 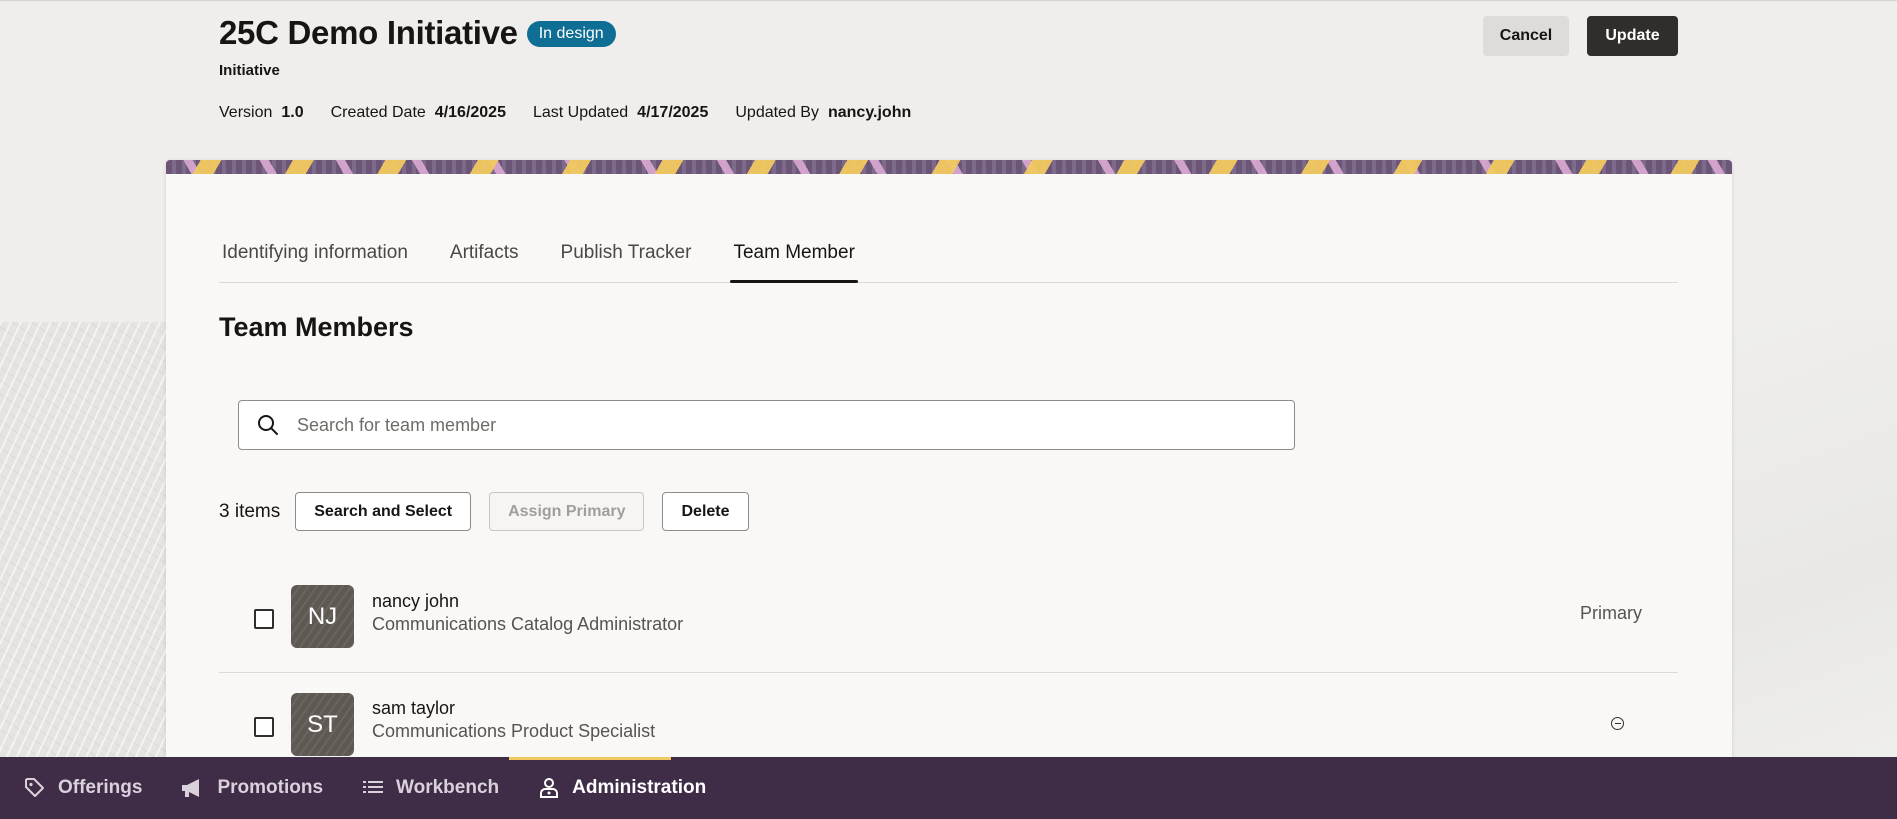 What do you see at coordinates (34, 787) in the screenshot?
I see `tag-icon` at bounding box center [34, 787].